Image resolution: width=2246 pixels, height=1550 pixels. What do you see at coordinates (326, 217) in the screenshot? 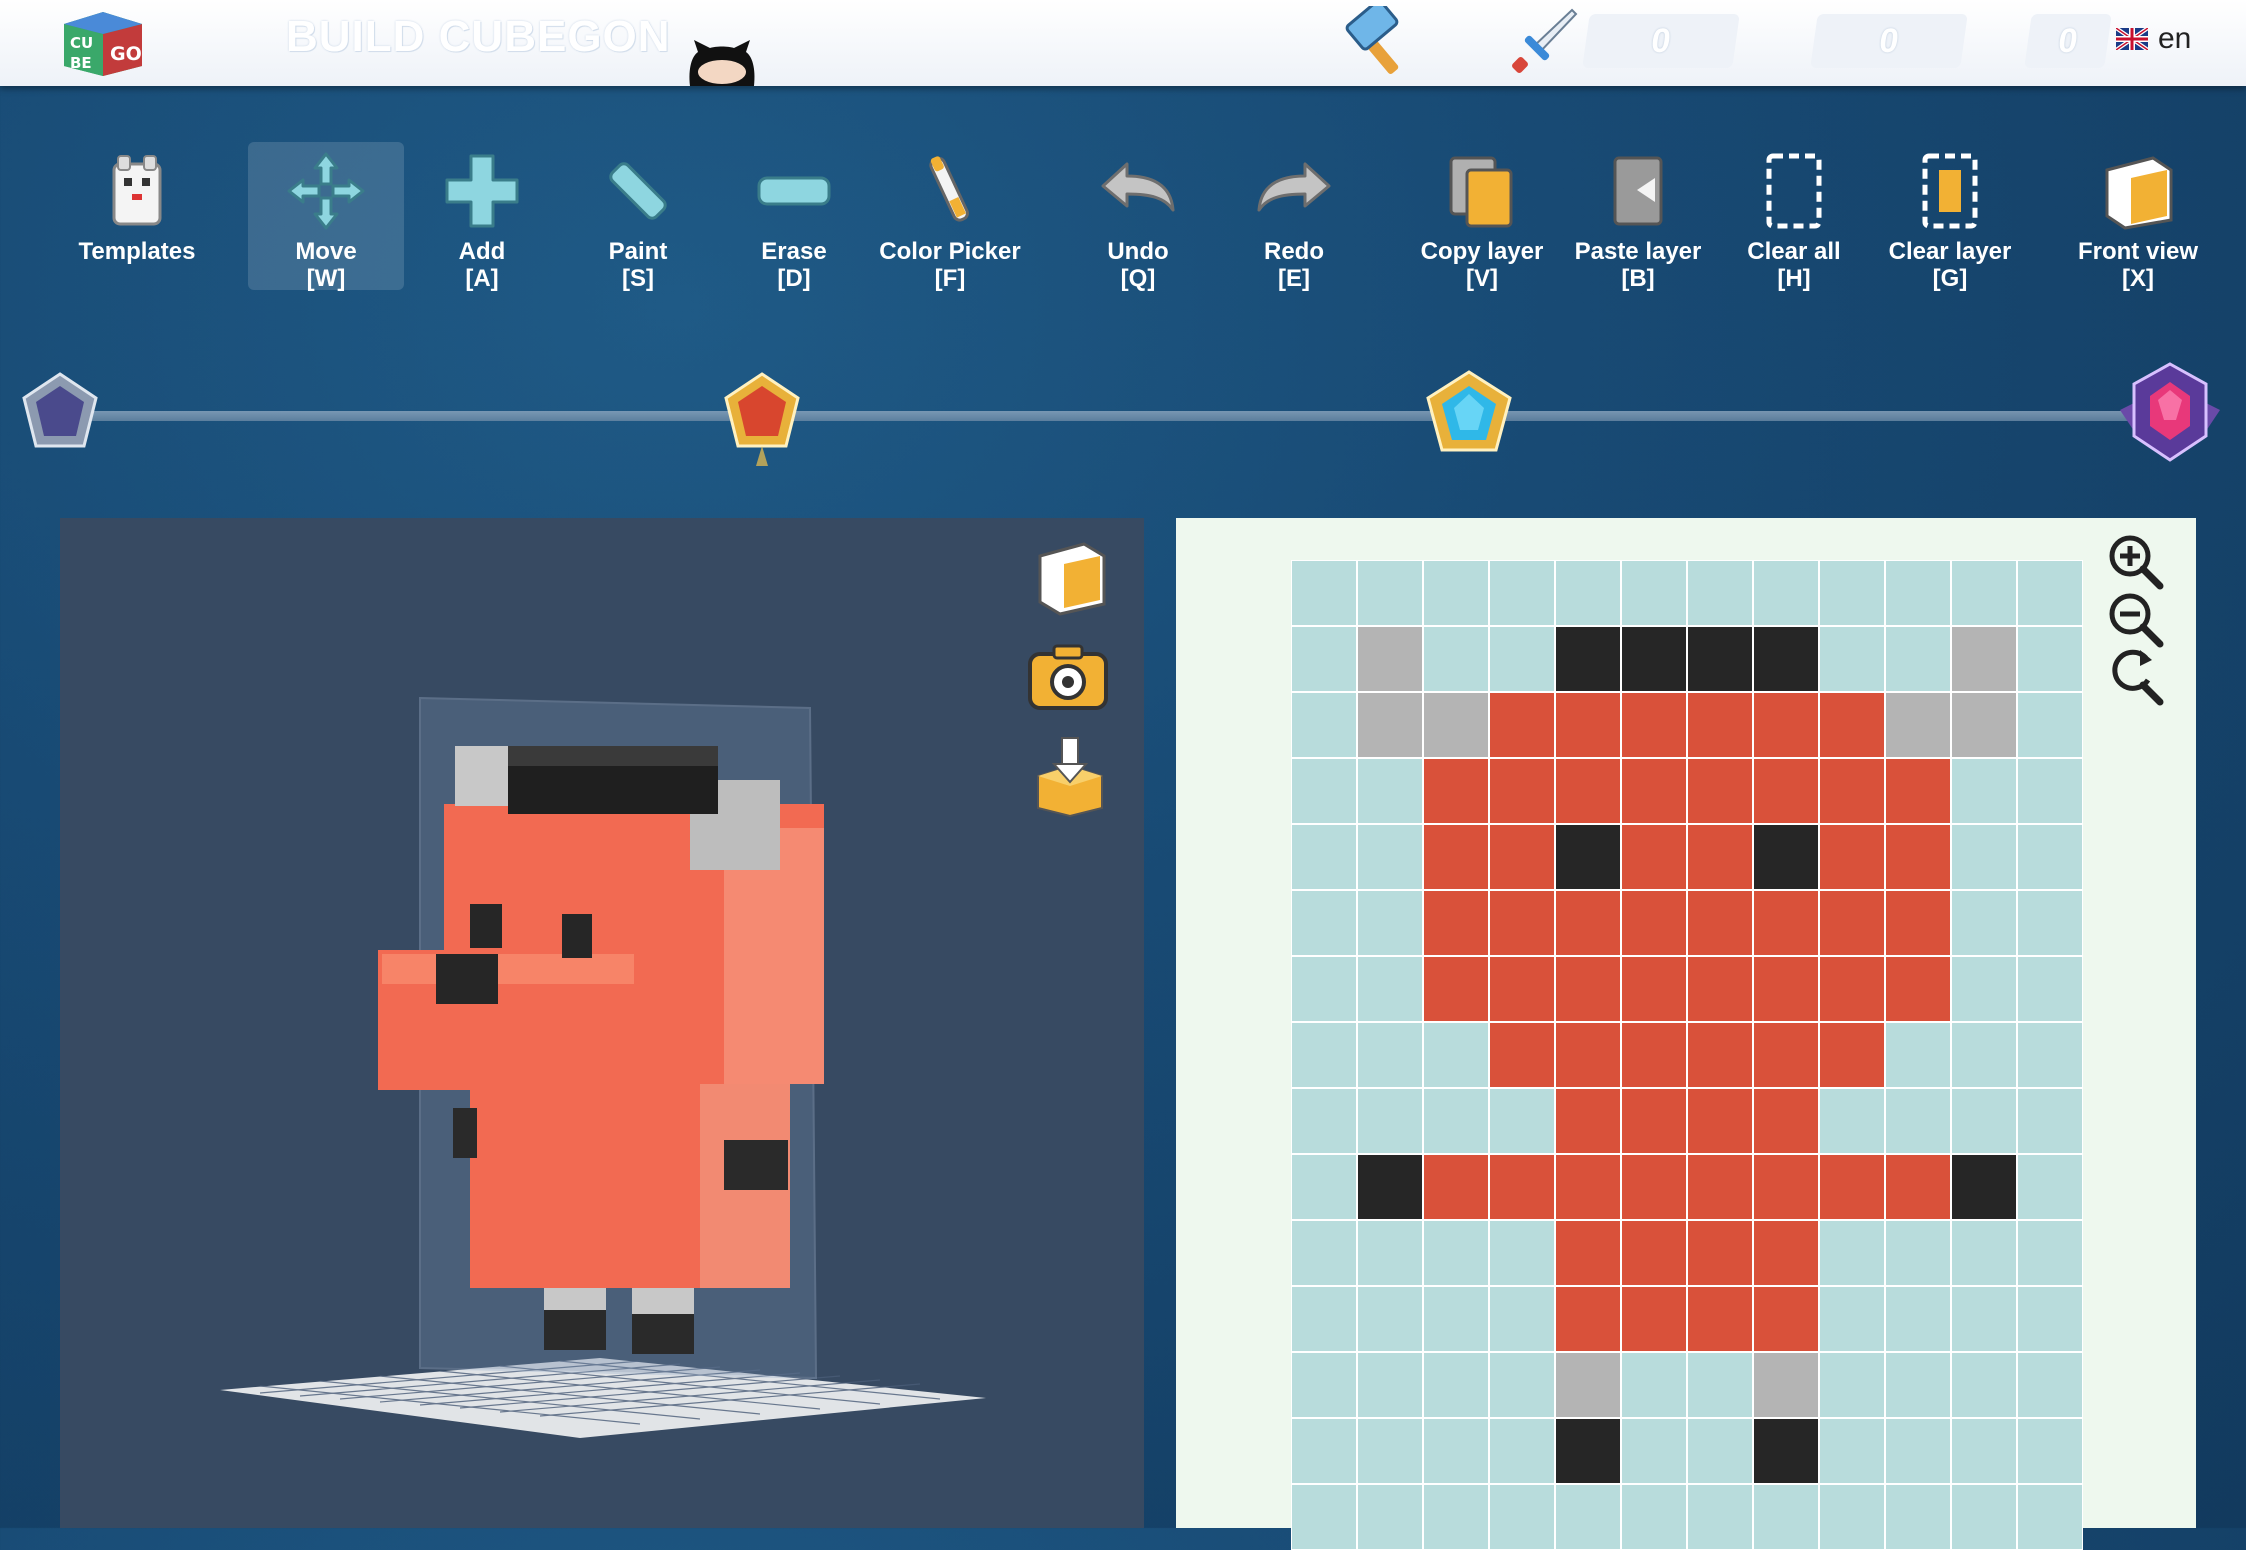
I see `move-button: Move [W]` at bounding box center [326, 217].